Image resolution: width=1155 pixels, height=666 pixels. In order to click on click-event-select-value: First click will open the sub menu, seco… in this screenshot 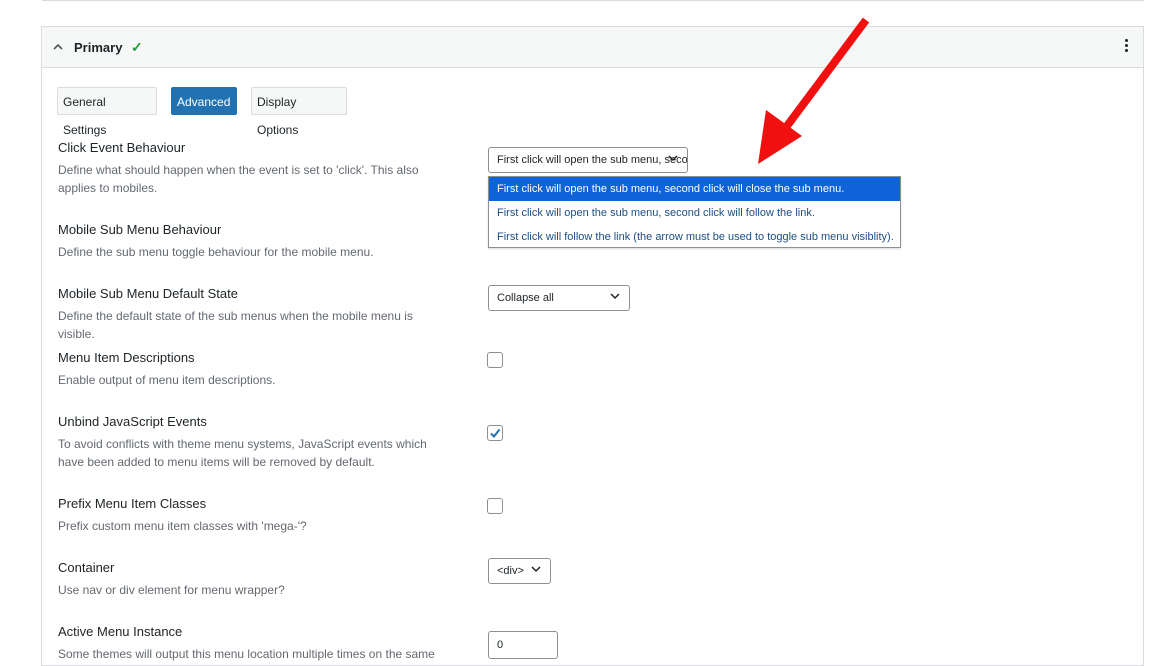, I will do `click(592, 160)`.